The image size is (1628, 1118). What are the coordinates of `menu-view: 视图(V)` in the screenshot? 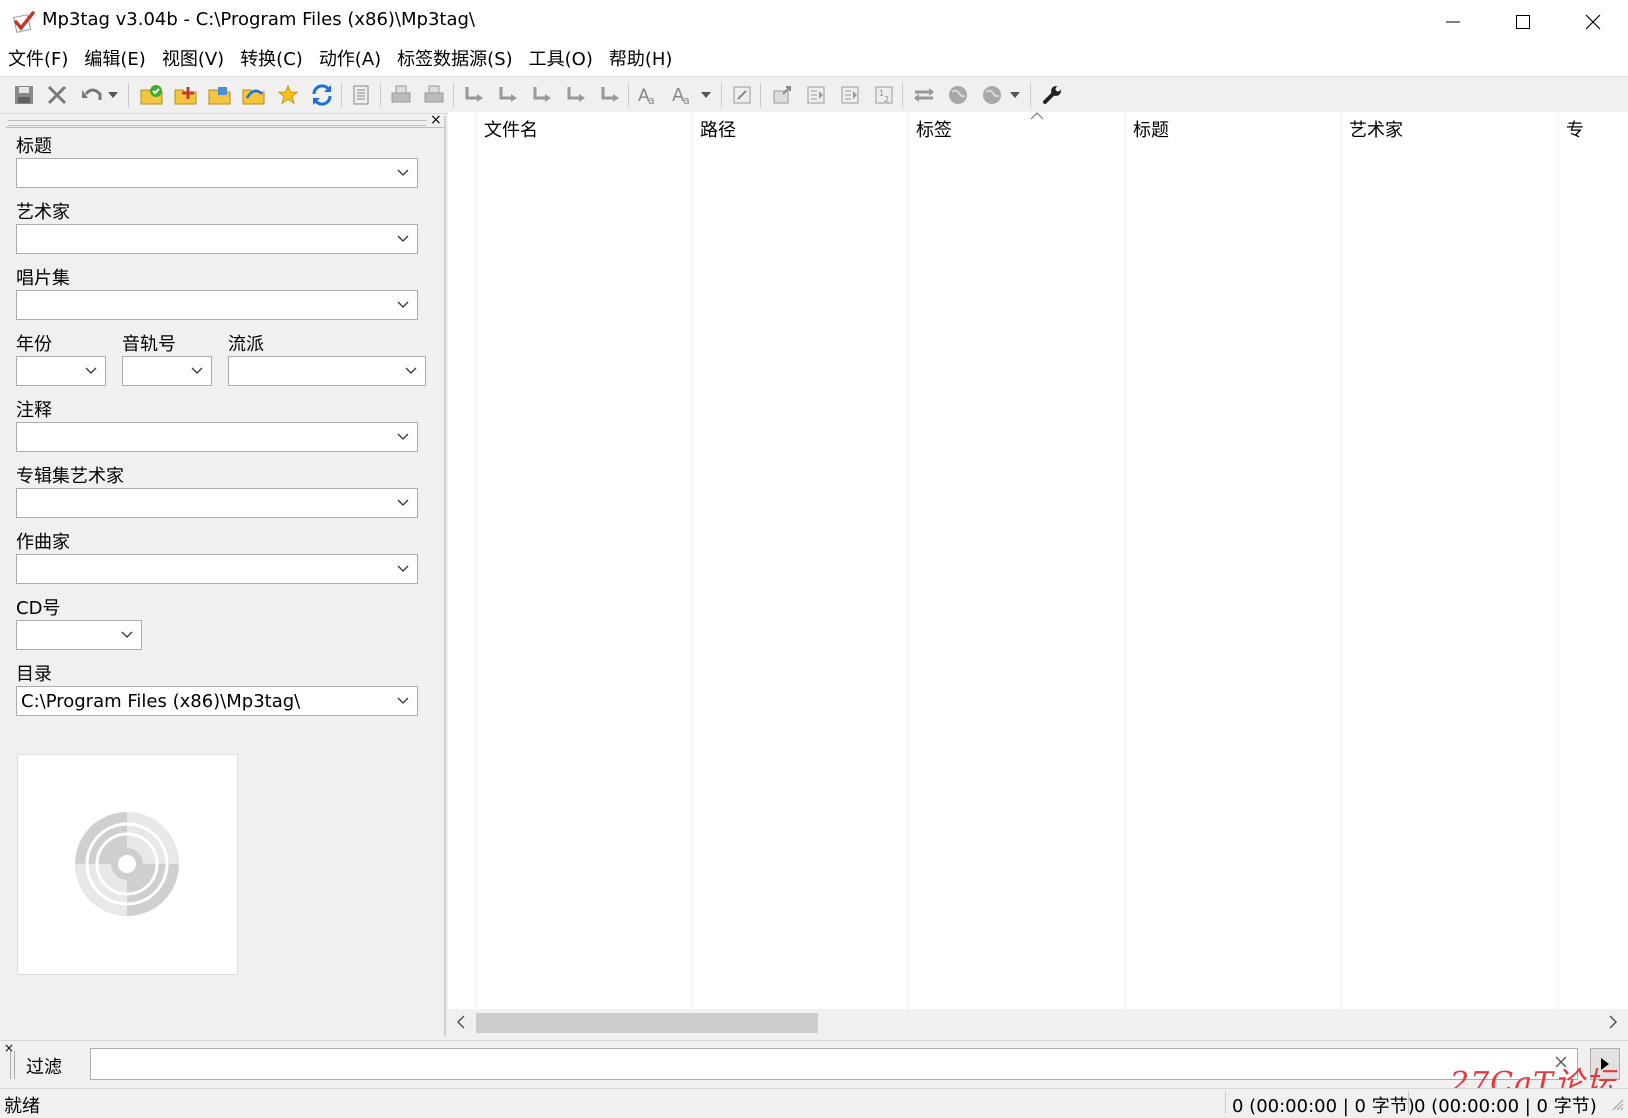 It's located at (193, 60).